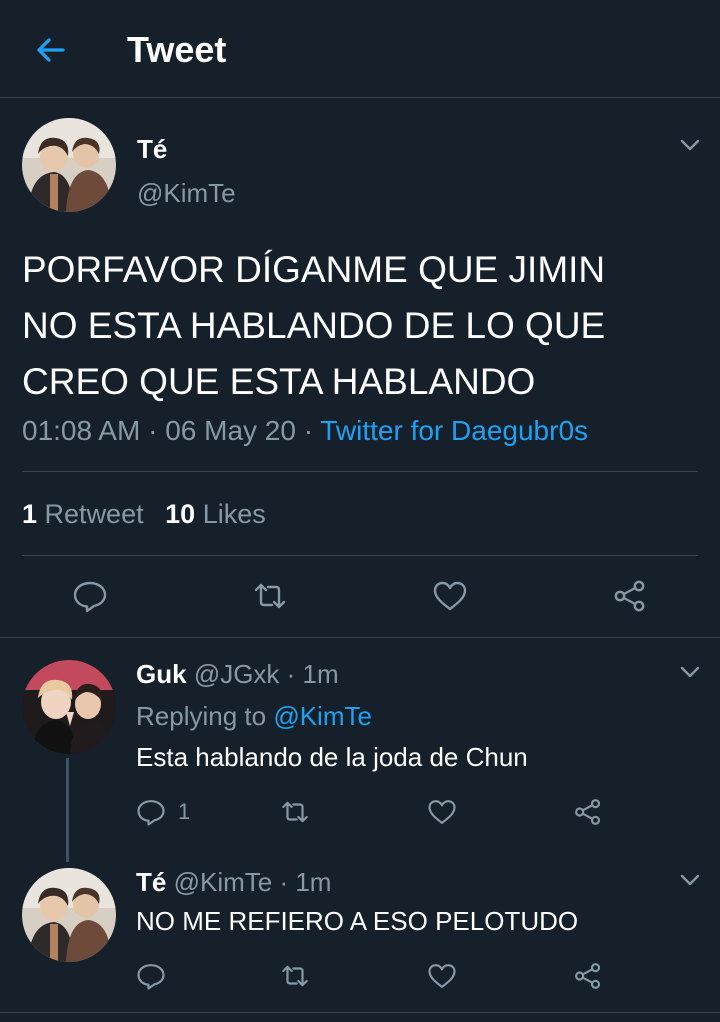 The image size is (720, 1022). Describe the element at coordinates (234, 514) in the screenshot. I see `likes-label: Likes` at that location.